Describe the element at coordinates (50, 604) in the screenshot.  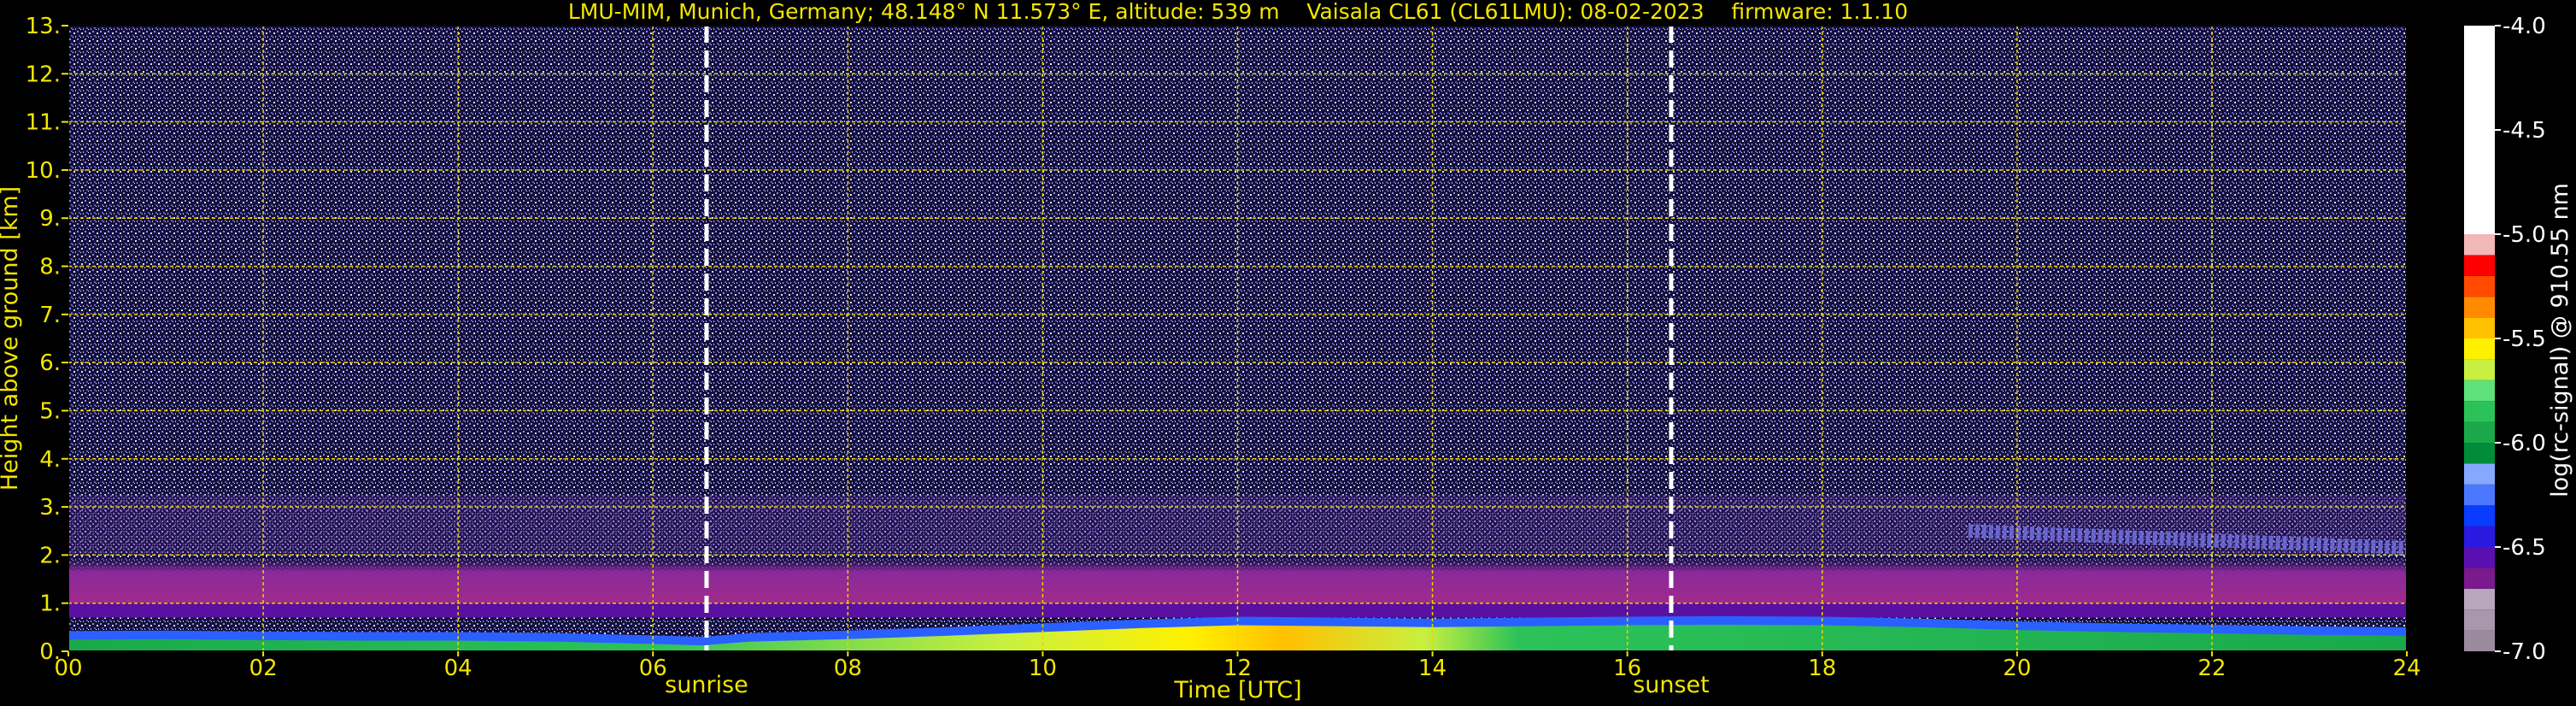
I see `y-tick-label: 1.` at that location.